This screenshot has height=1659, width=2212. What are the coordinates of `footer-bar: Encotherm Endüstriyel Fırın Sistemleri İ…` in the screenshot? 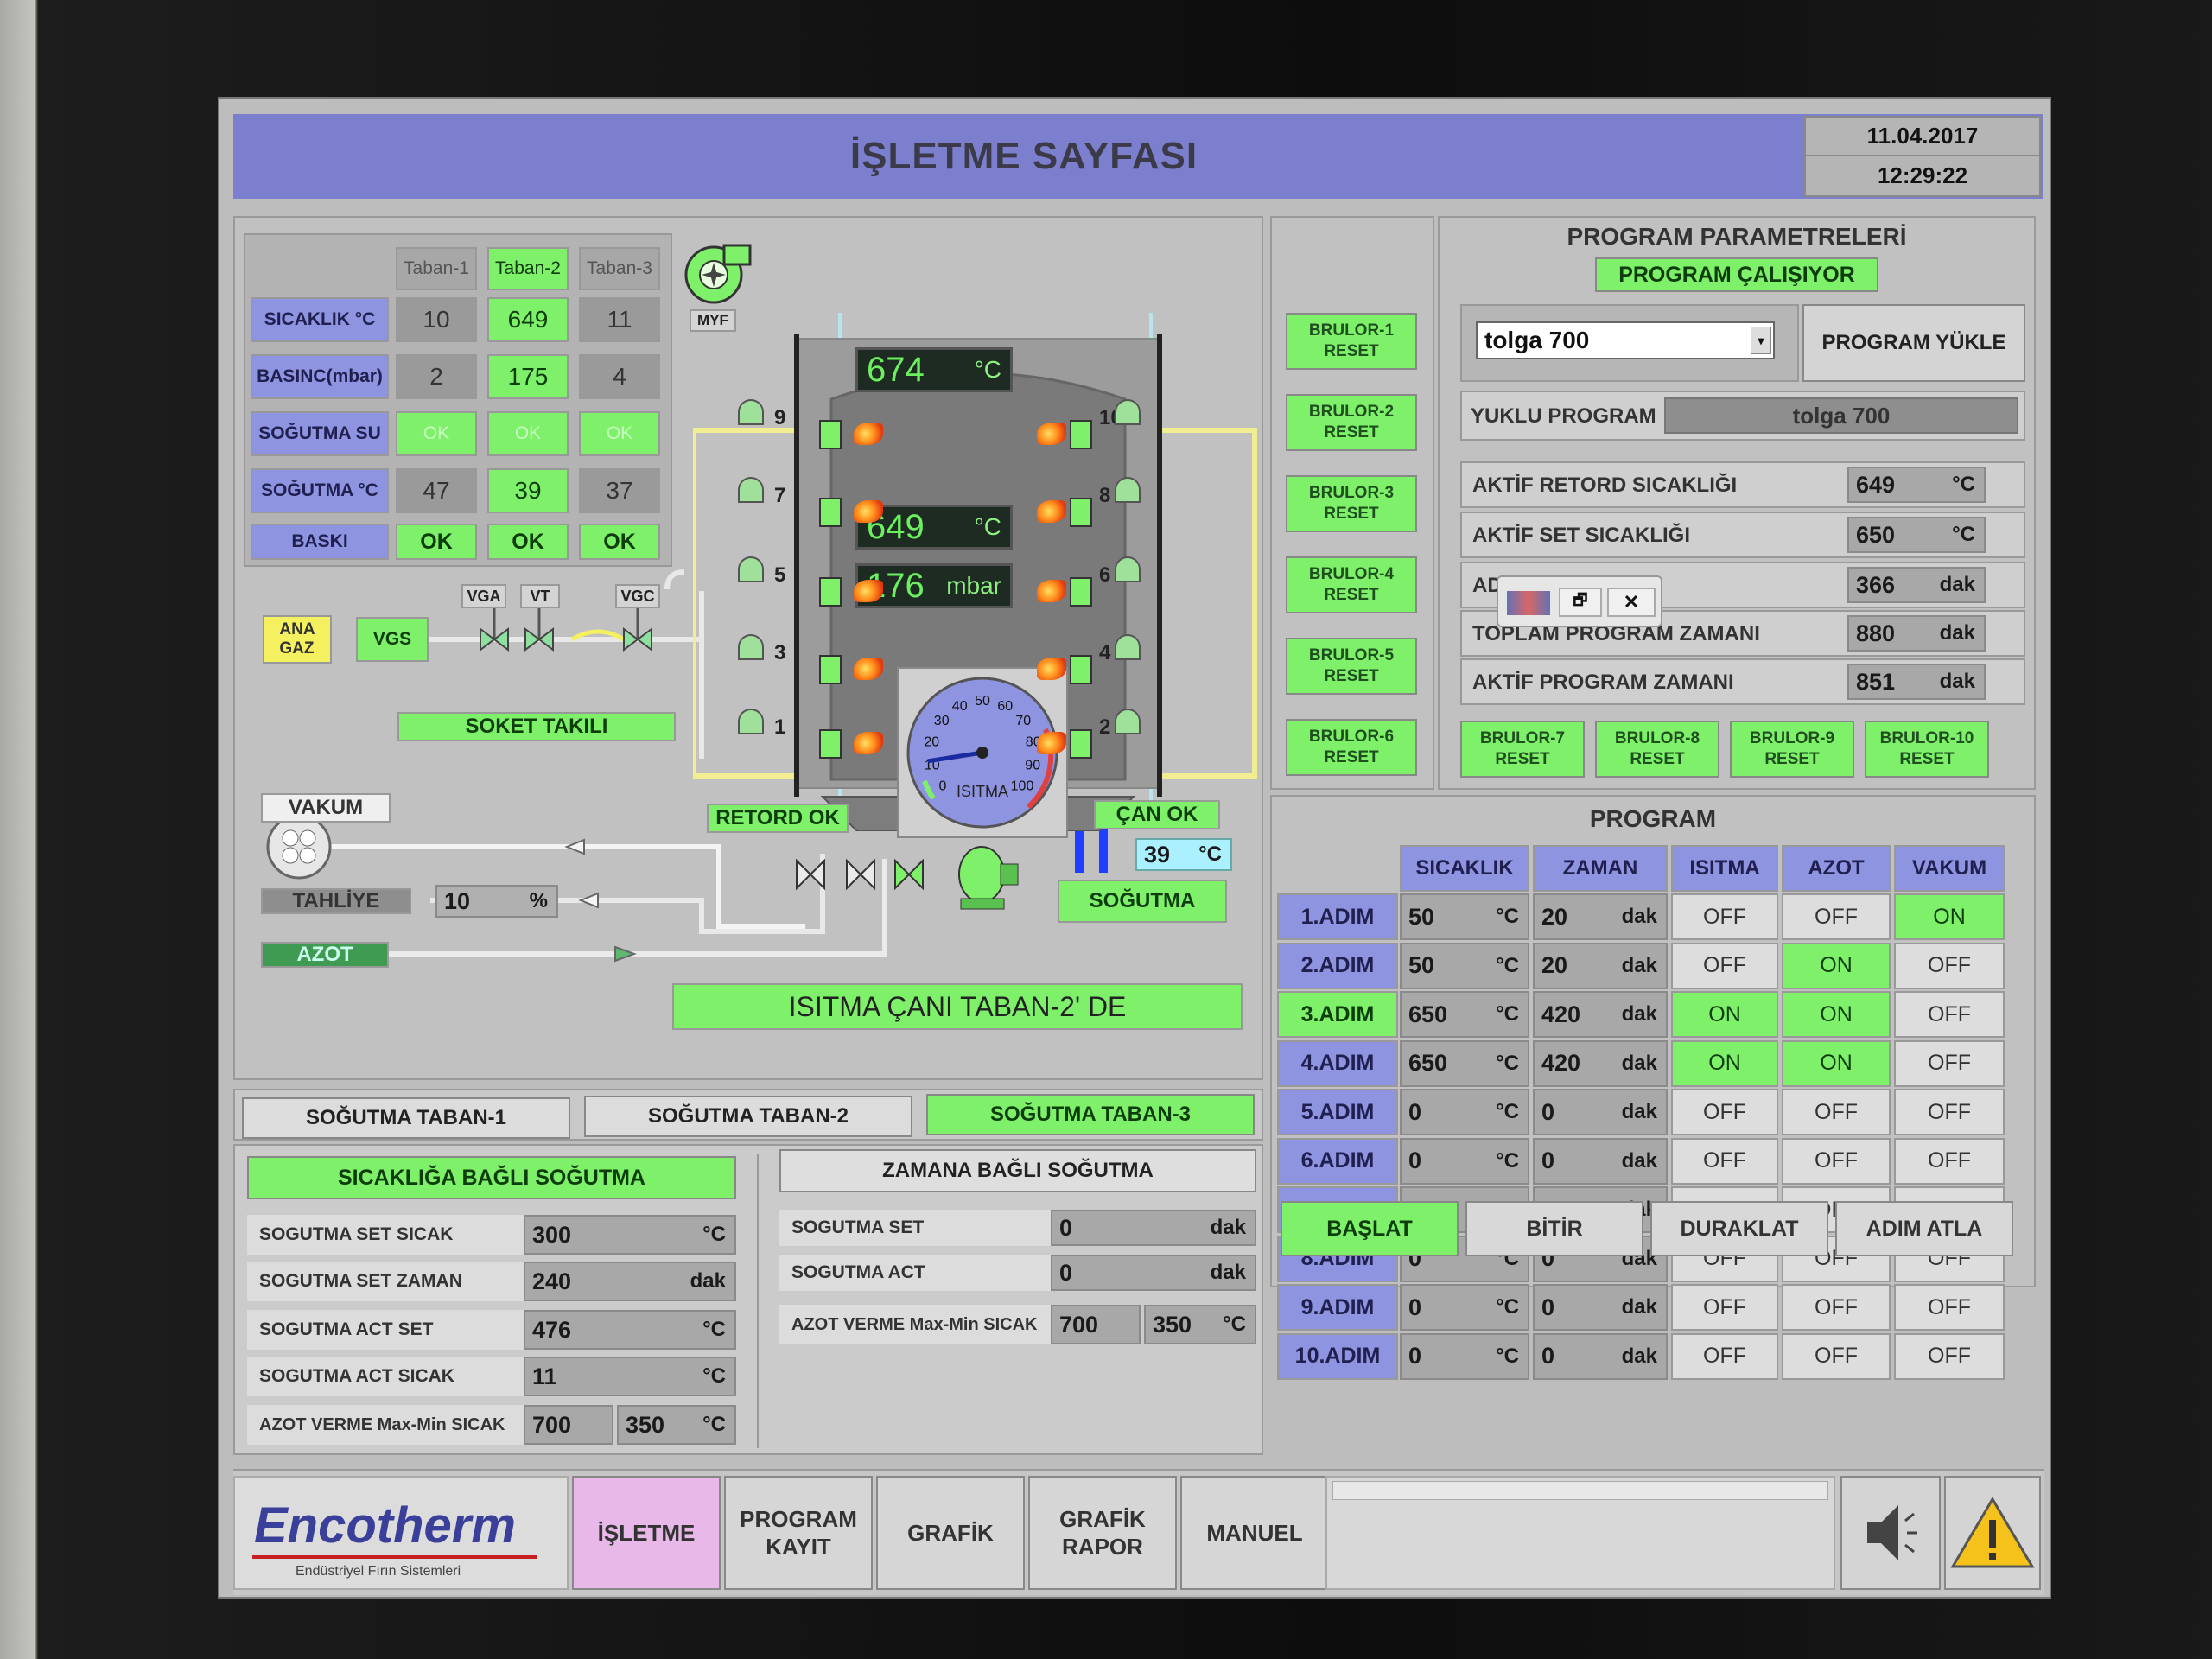 It's located at (1138, 1532).